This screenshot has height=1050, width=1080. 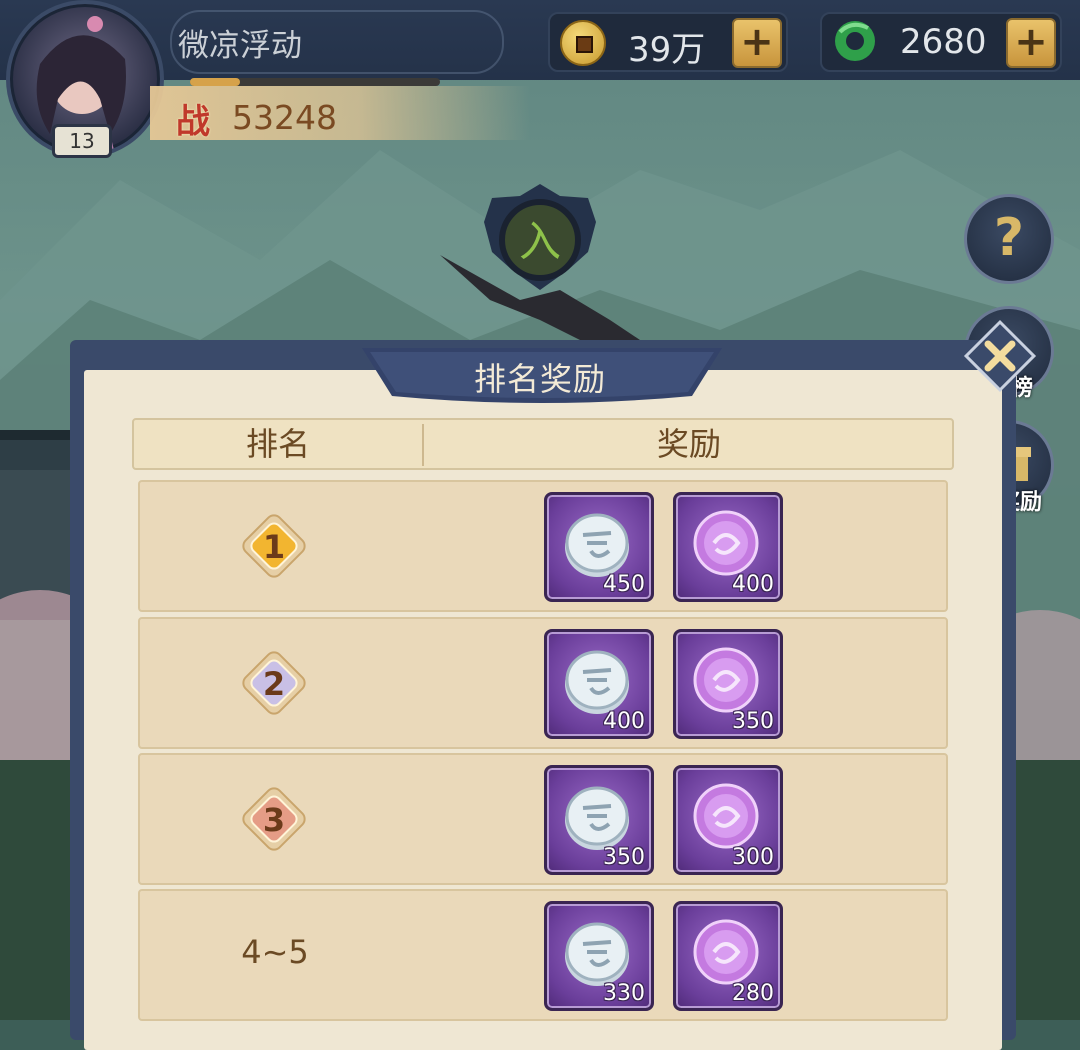 I want to click on reward-row: 4~5 330 280, so click(x=543, y=955).